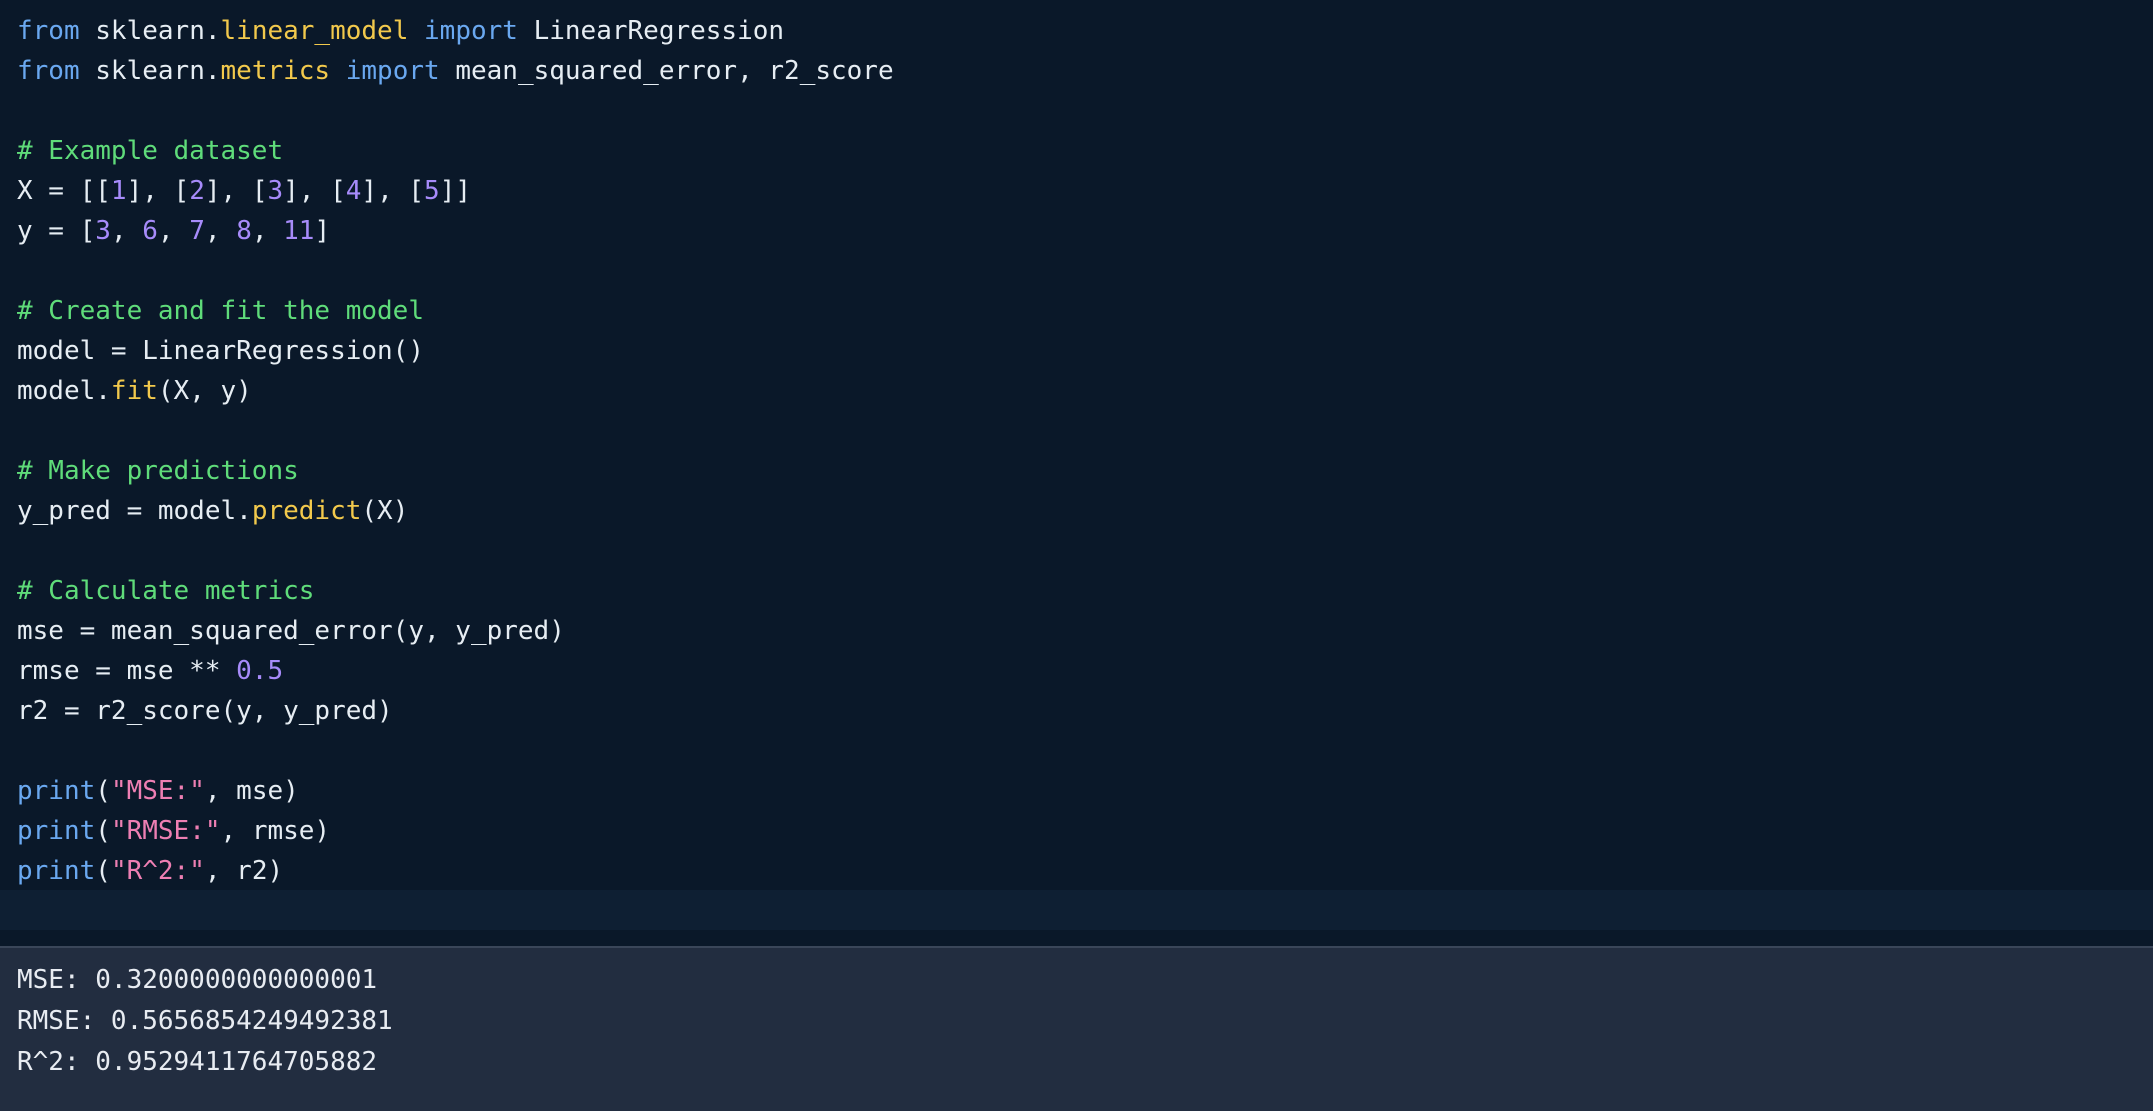  What do you see at coordinates (322, 231) in the screenshot?
I see `text-token: ]` at bounding box center [322, 231].